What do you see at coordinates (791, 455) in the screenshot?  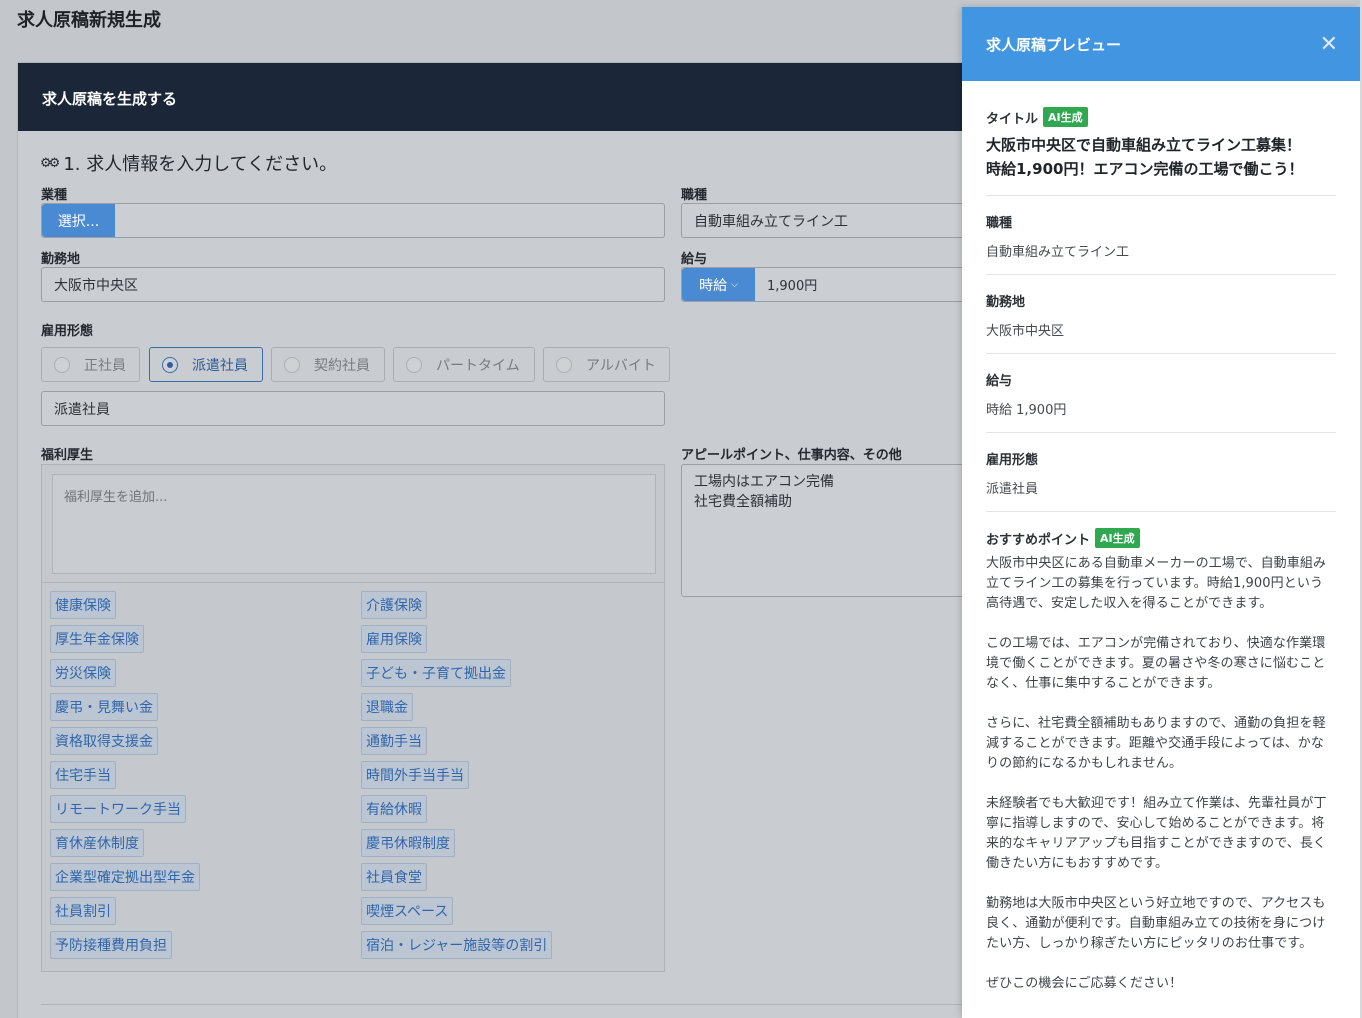 I see `appeal-label: アピールポイント、仕事内容、その他` at bounding box center [791, 455].